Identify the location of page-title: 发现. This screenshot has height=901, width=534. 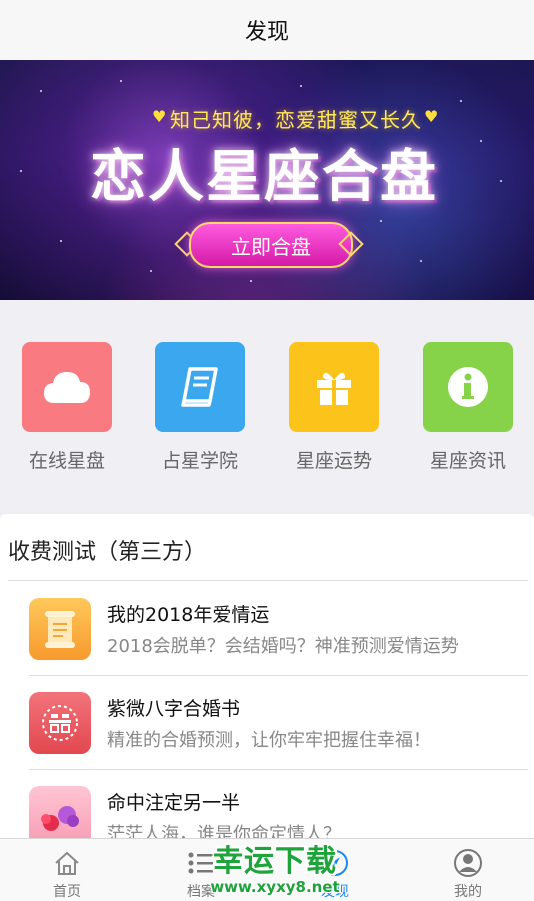
(266, 32).